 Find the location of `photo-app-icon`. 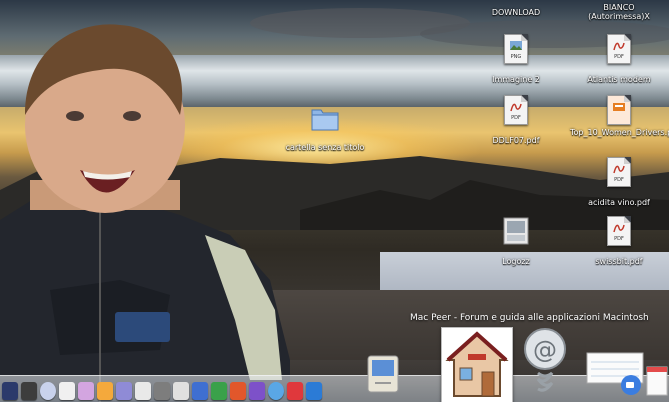

photo-app-icon is located at coordinates (105, 391).